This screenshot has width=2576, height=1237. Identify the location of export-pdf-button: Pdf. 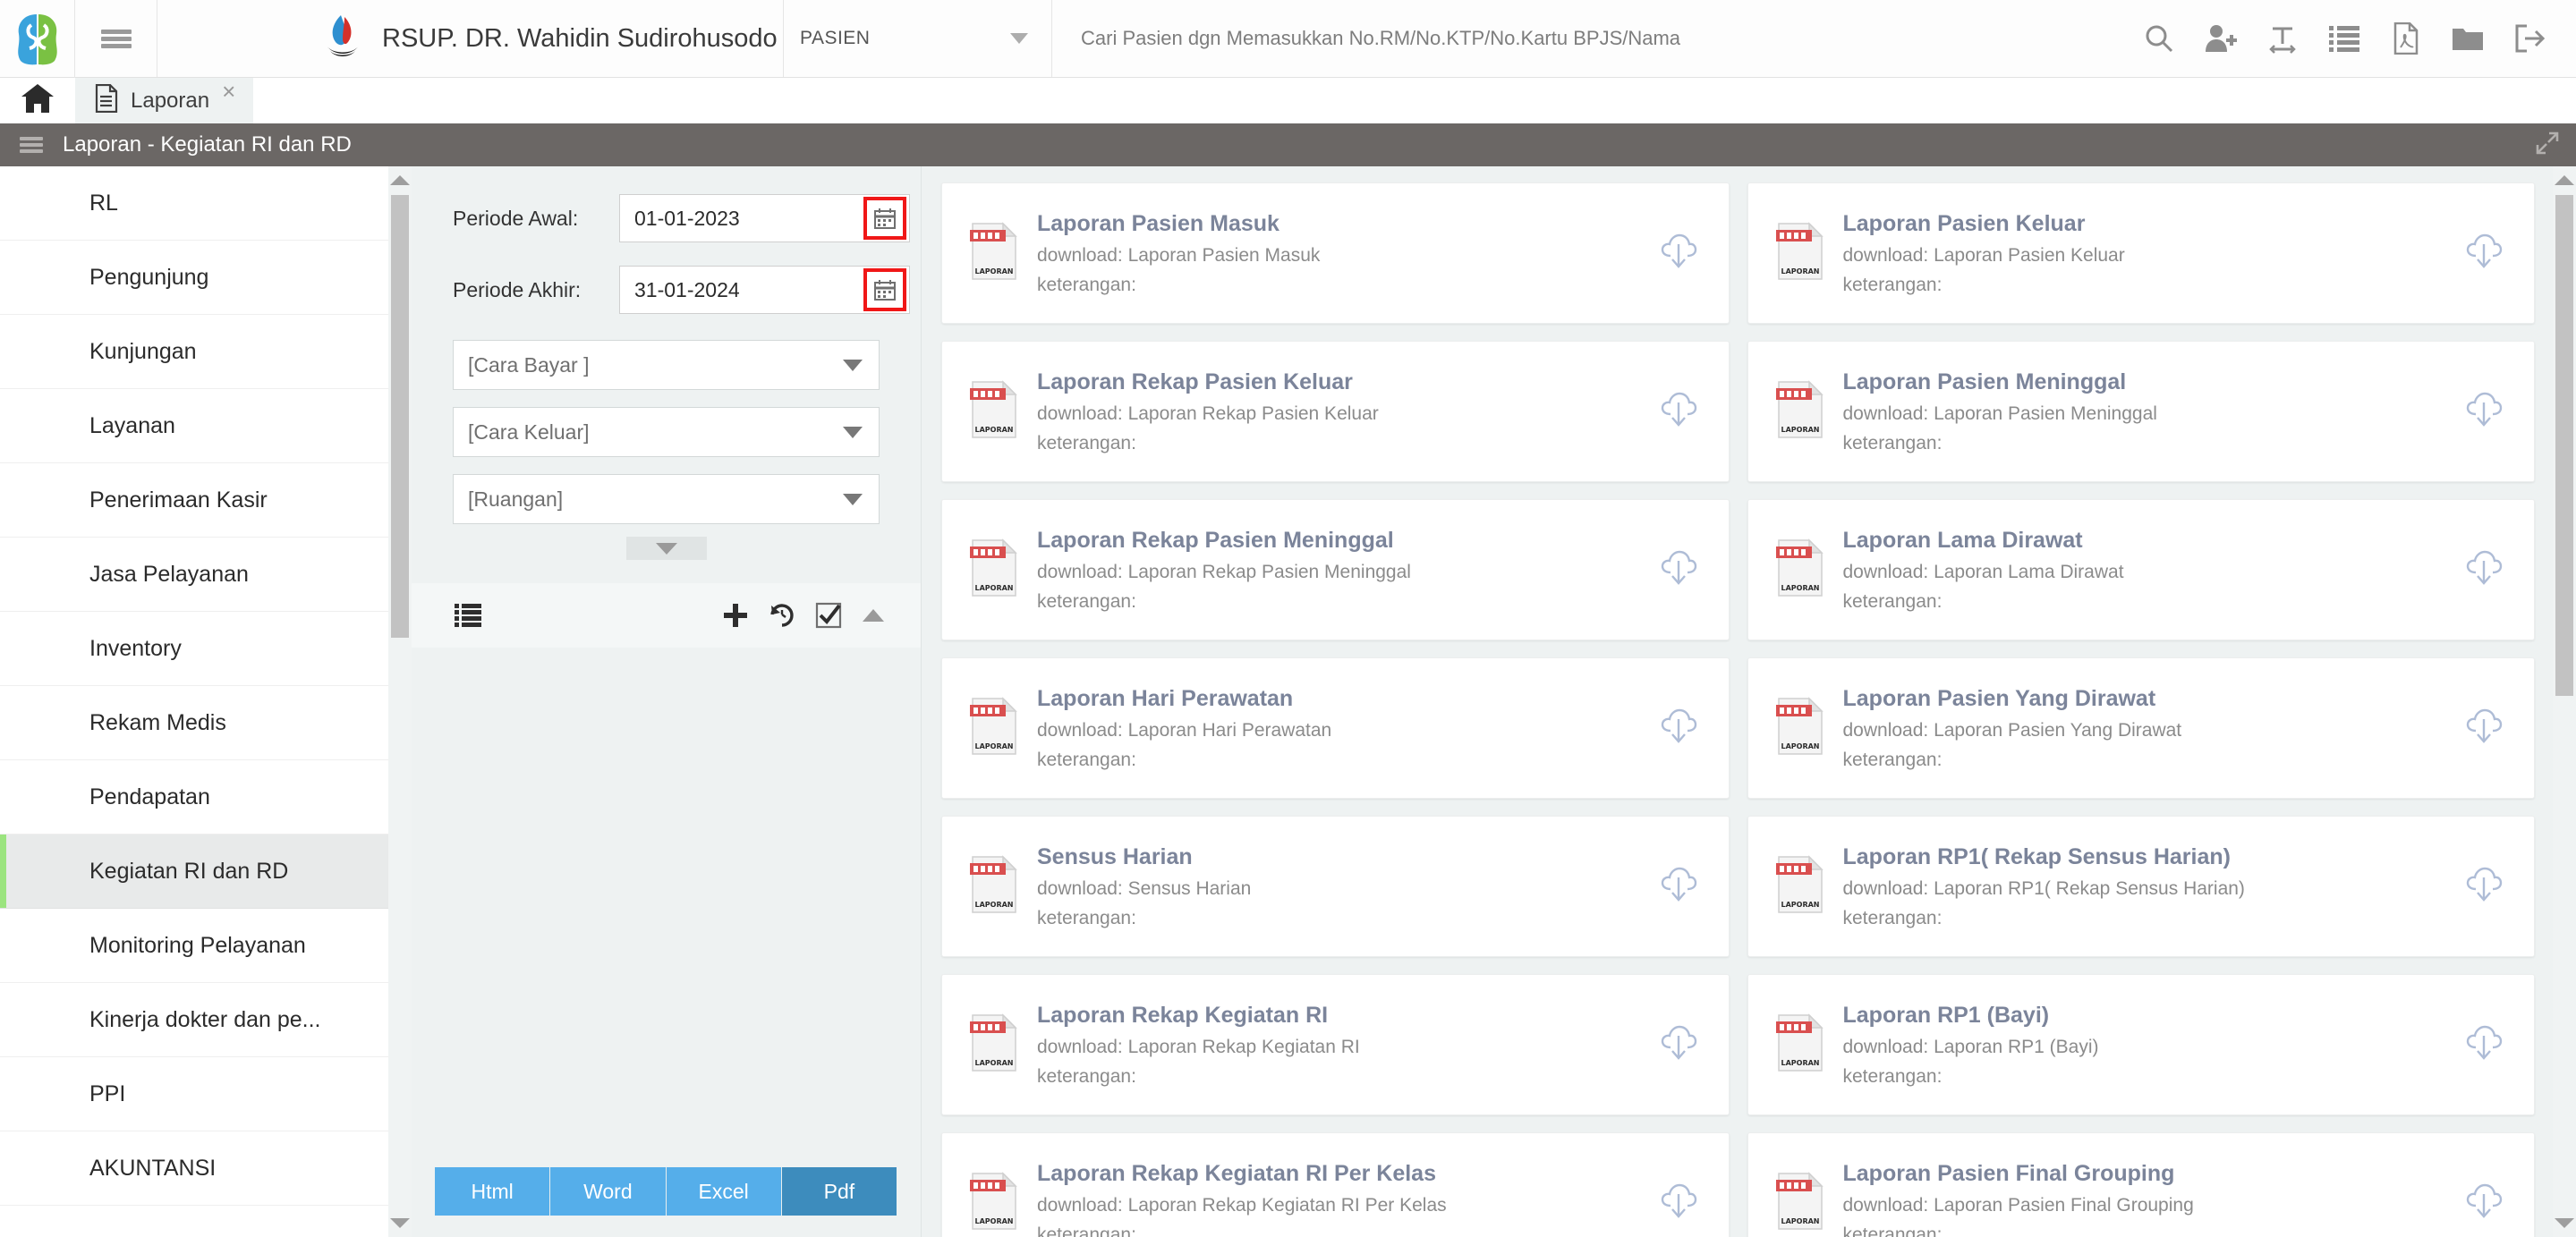
(839, 1191).